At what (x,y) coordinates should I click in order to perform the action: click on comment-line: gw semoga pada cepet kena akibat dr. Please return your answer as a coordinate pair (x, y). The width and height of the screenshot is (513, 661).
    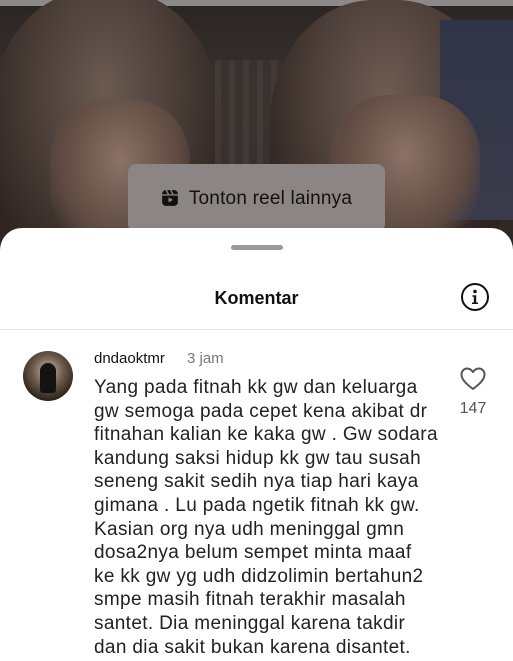
    Looking at the image, I should click on (261, 411).